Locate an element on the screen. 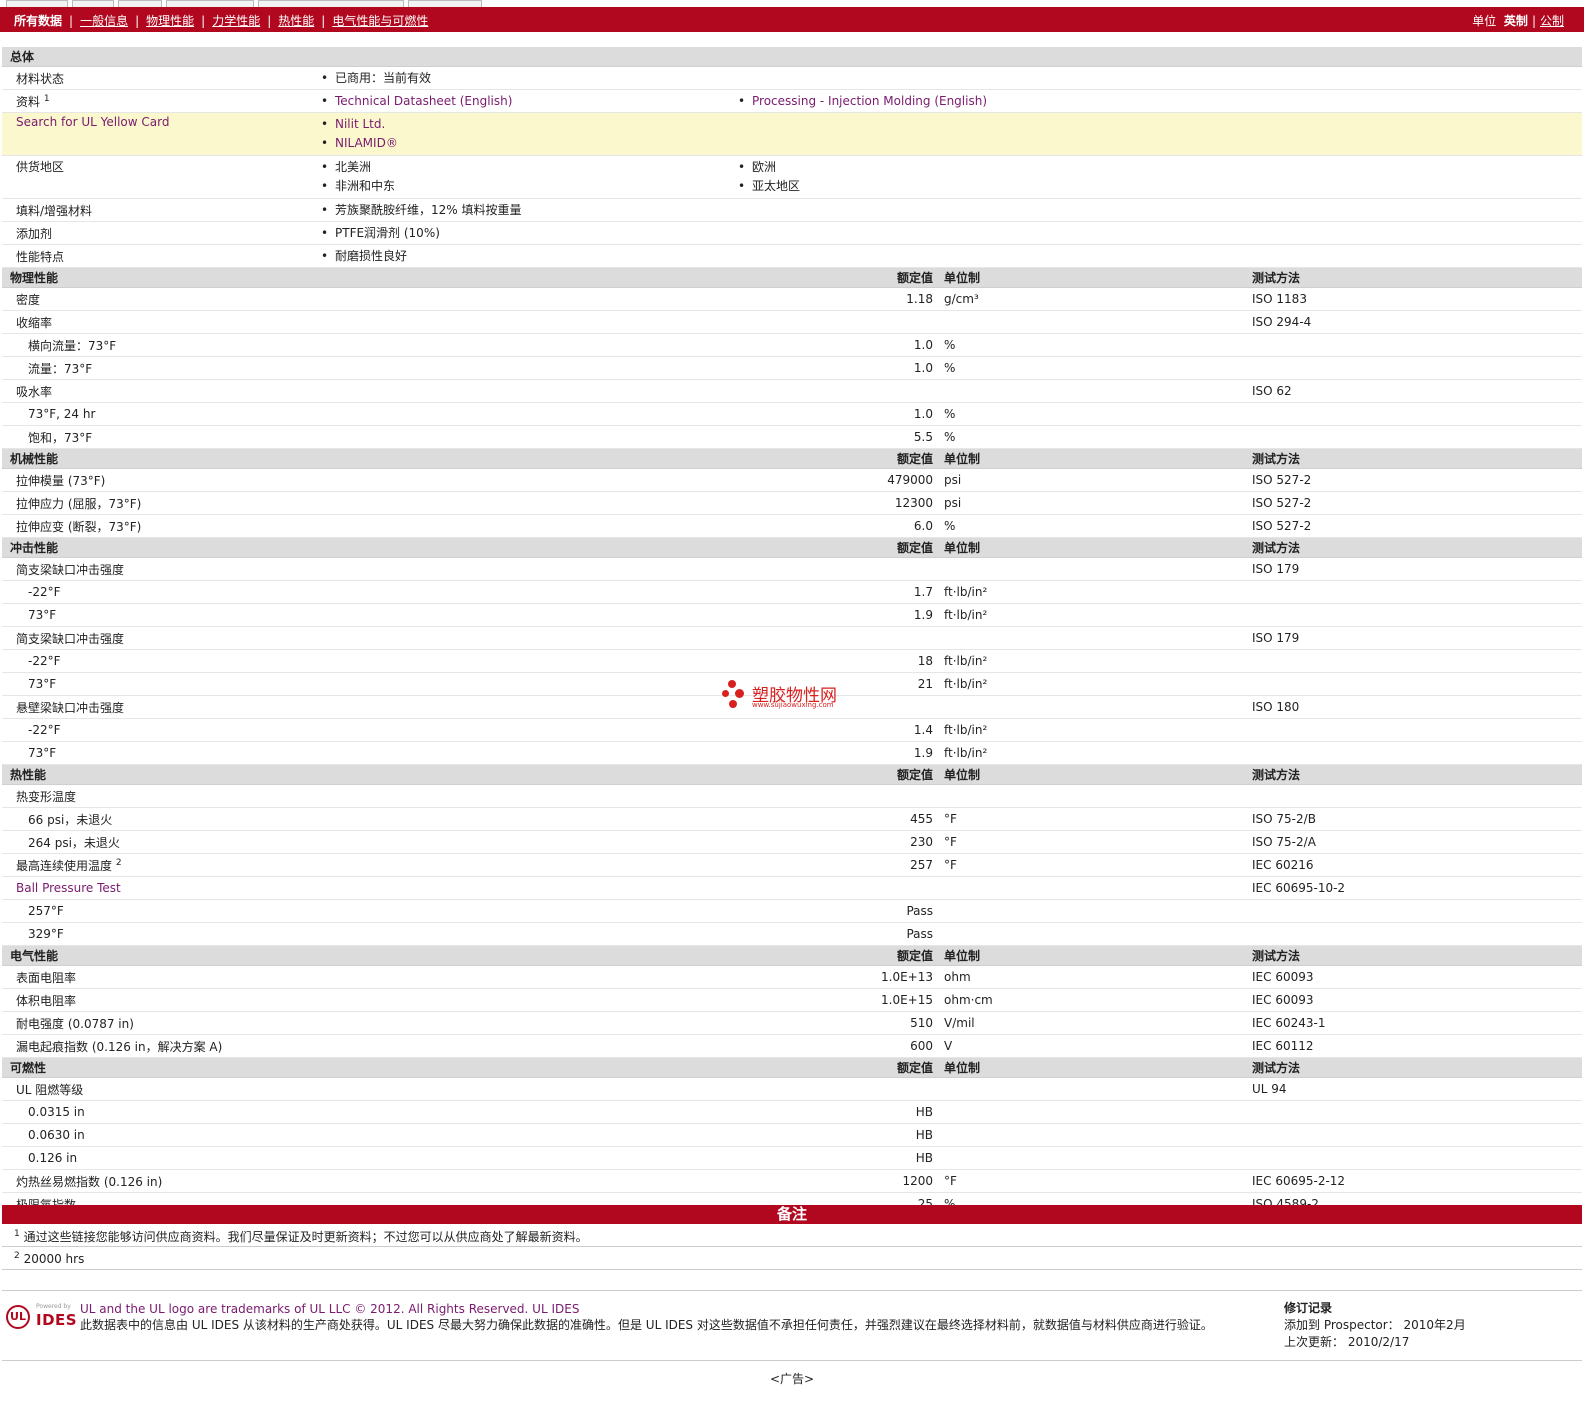 The height and width of the screenshot is (1403, 1584). property-label: 密度 is located at coordinates (28, 299).